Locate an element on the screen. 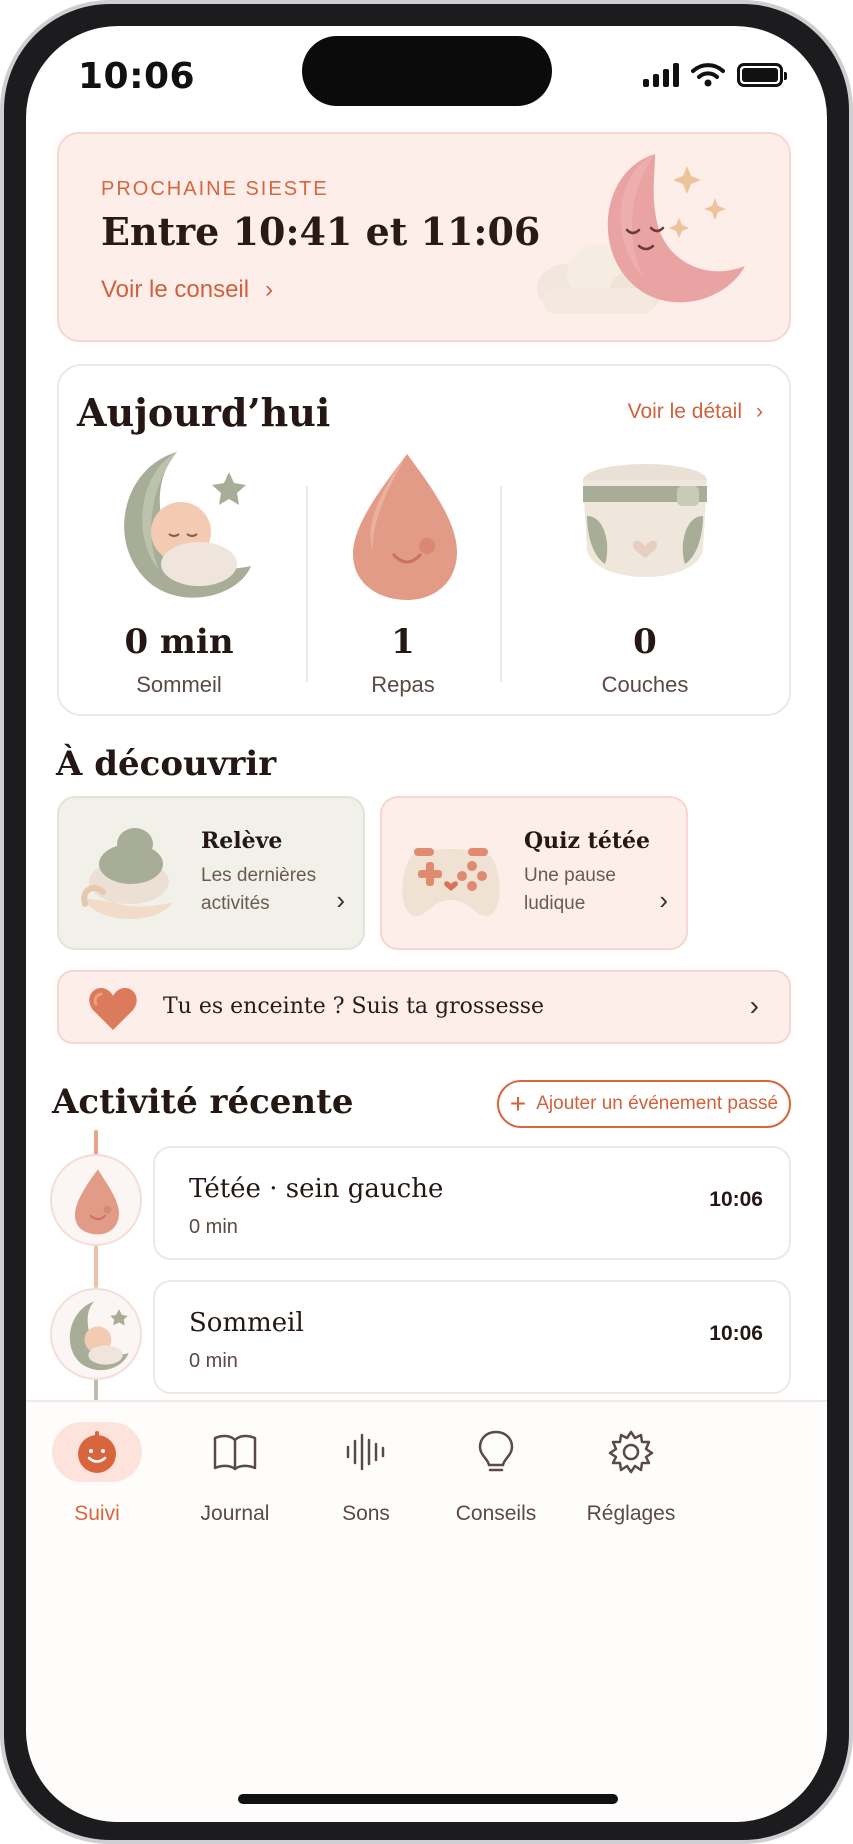 The image size is (853, 1844). discover-card-subtitle: Une pause ludique is located at coordinates (570, 889).